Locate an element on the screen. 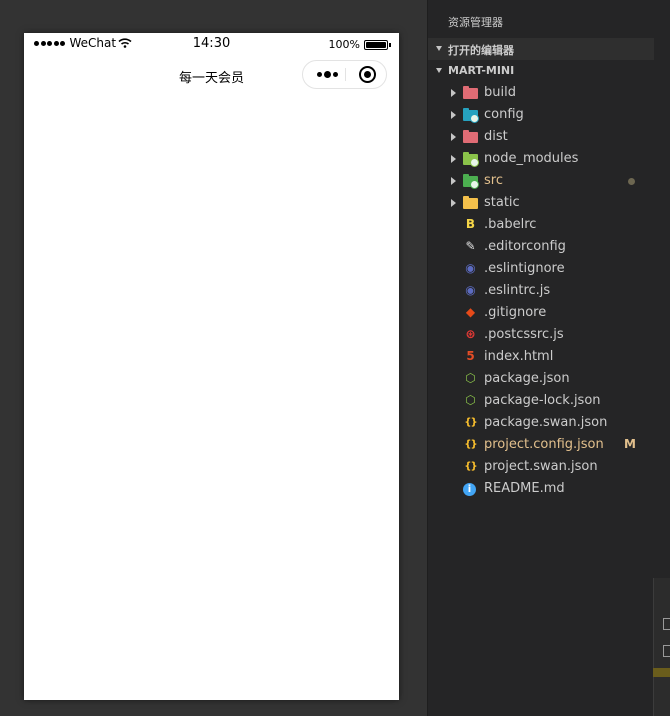  tree-file: 5 index.html is located at coordinates (549, 357).